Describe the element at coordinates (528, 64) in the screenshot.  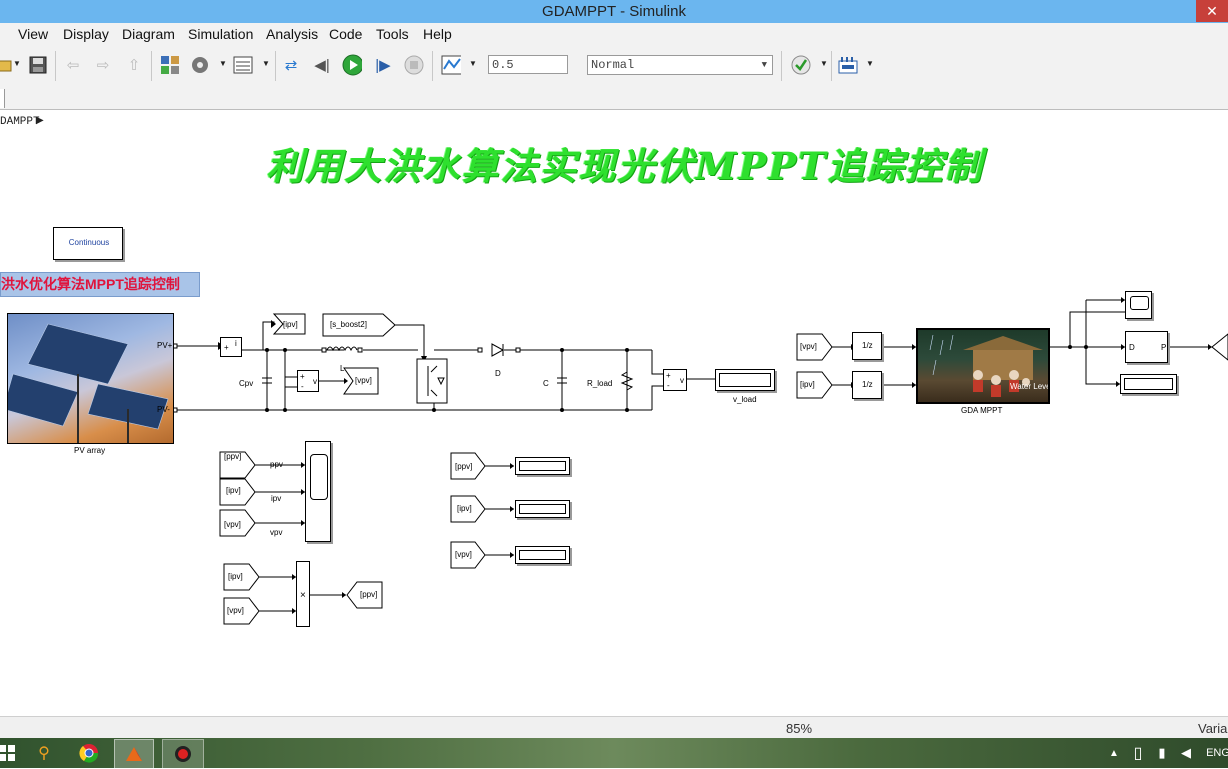
I see `stop-time-input: 0.5` at that location.